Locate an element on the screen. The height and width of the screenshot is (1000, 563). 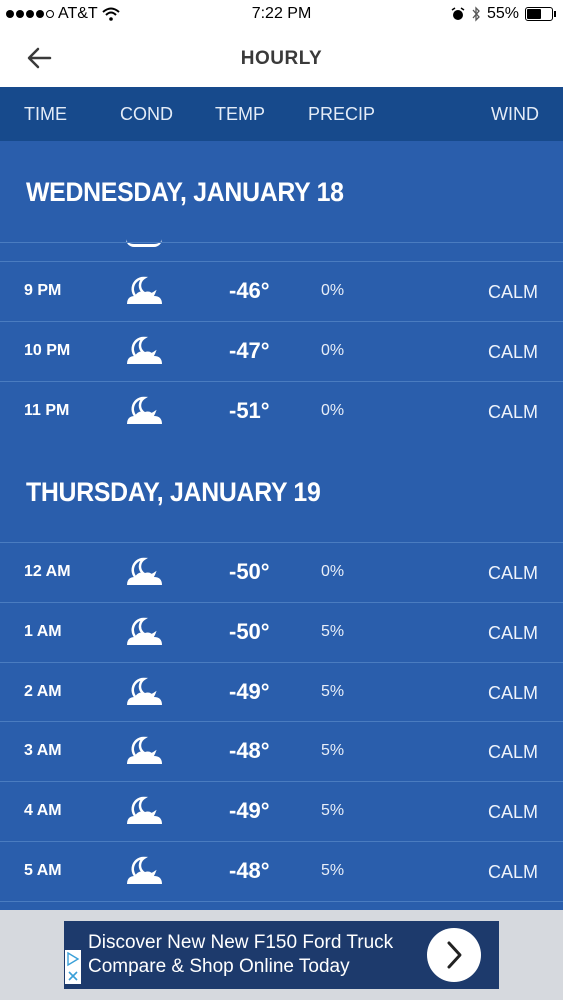
hourly-row: 12 AM -50° 0% CALM is located at coordinates (281, 572).